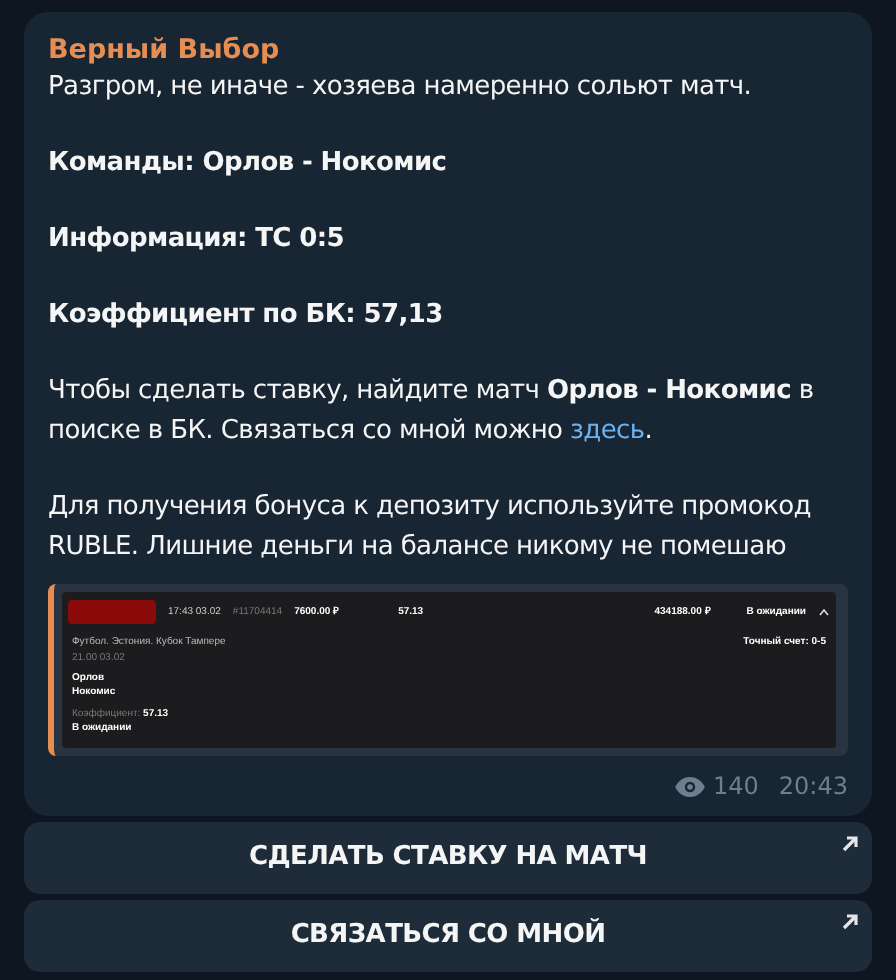 Image resolution: width=896 pixels, height=980 pixels. Describe the element at coordinates (813, 787) in the screenshot. I see `message-time: 20:43` at that location.